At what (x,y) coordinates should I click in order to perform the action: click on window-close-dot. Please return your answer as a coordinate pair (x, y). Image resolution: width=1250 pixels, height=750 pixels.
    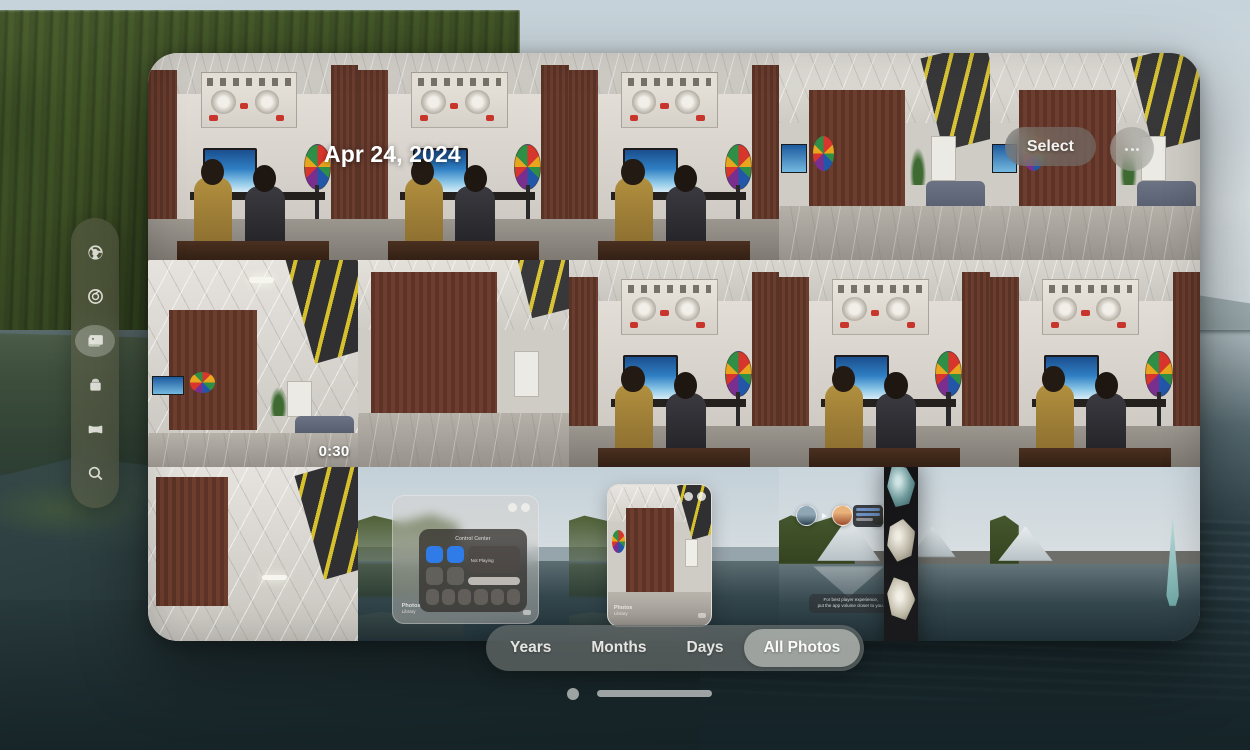
    Looking at the image, I should click on (573, 694).